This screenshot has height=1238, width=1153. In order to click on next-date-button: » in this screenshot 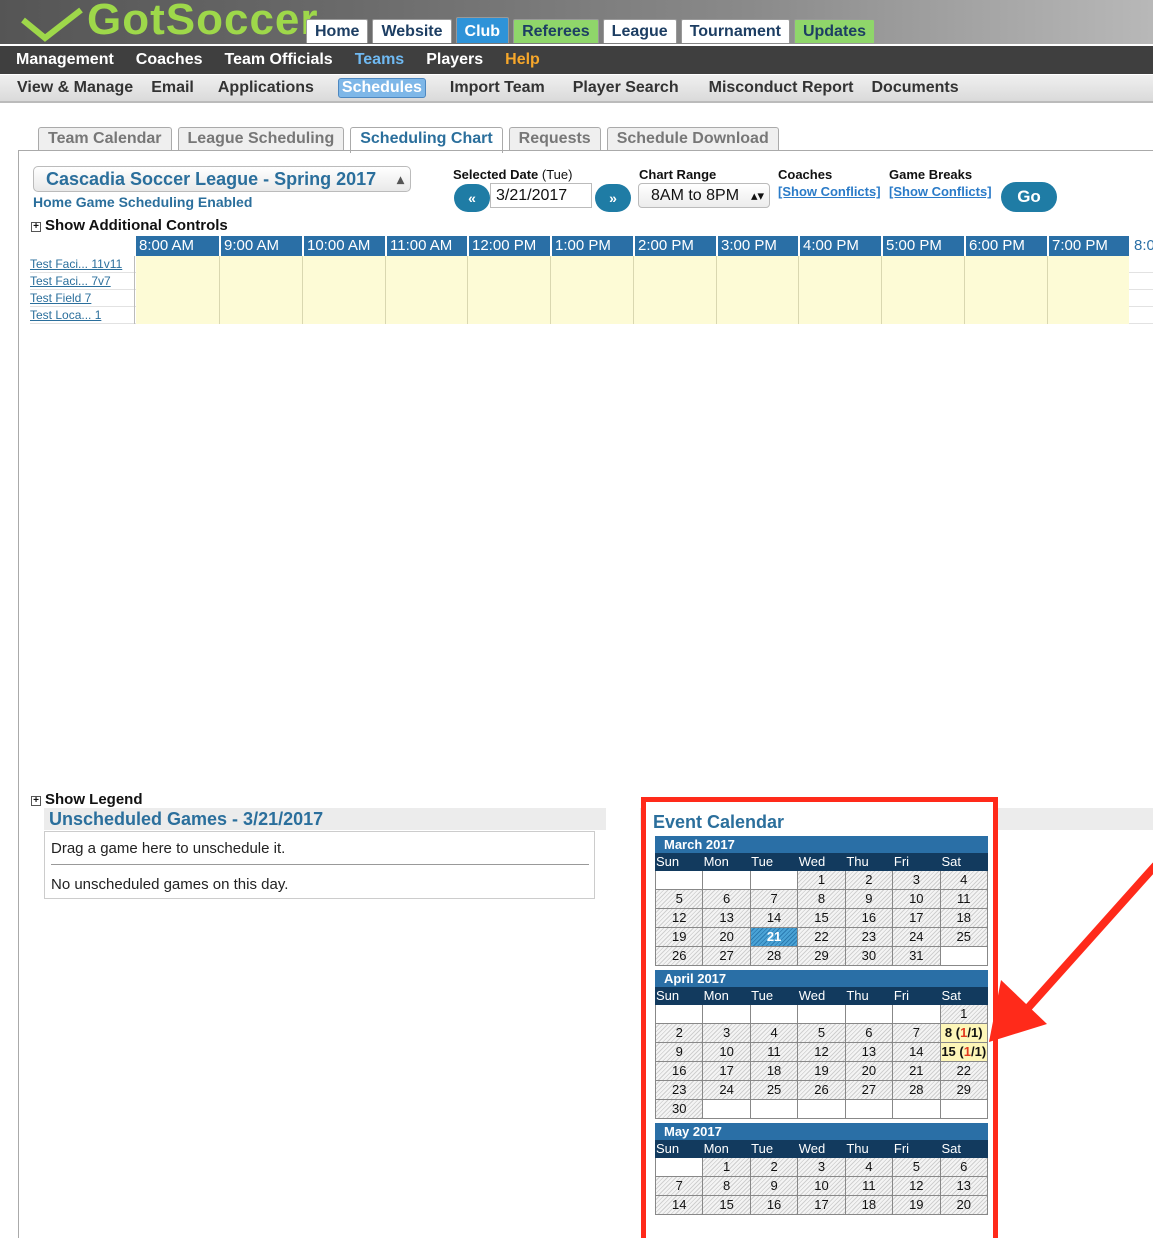, I will do `click(613, 198)`.